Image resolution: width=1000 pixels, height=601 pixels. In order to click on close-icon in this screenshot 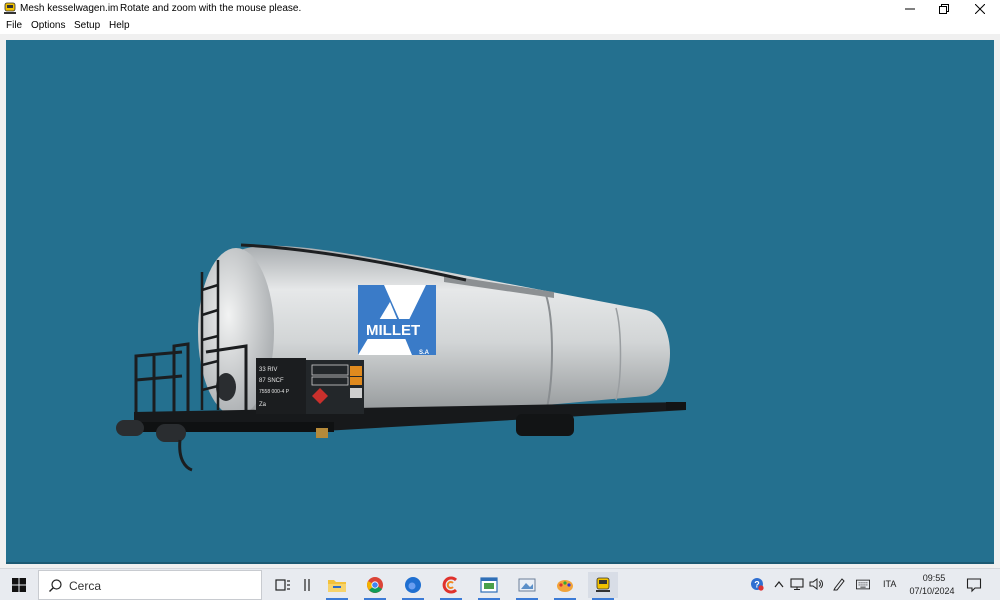, I will do `click(980, 9)`.